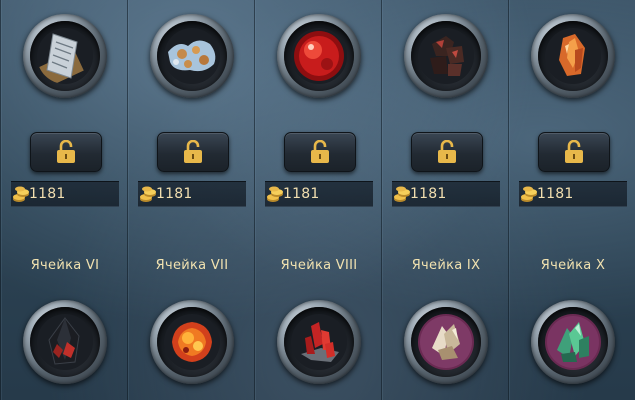 This screenshot has height=400, width=635. What do you see at coordinates (65, 265) in the screenshot?
I see `slot-label: Ячейка VI` at bounding box center [65, 265].